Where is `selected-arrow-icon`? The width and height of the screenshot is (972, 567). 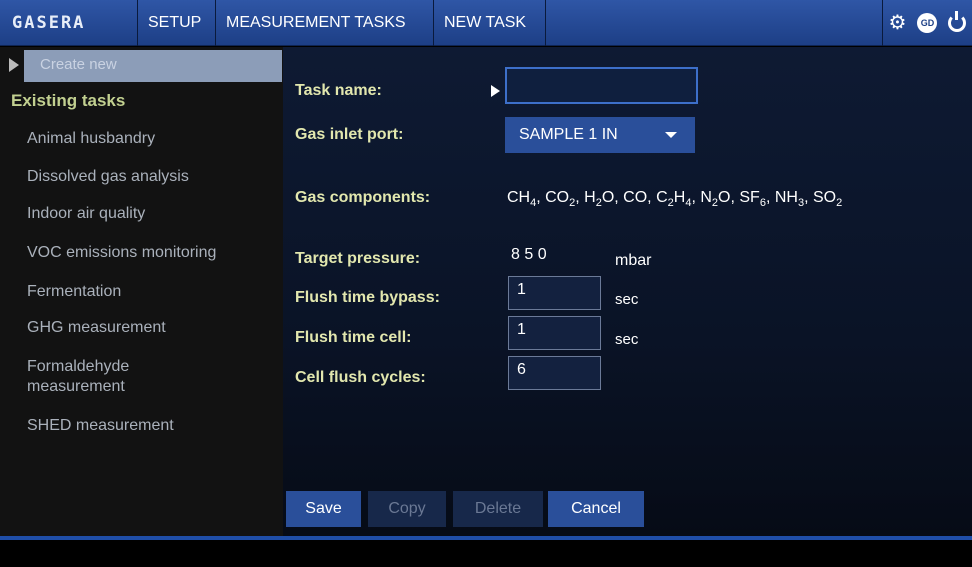 selected-arrow-icon is located at coordinates (14, 65).